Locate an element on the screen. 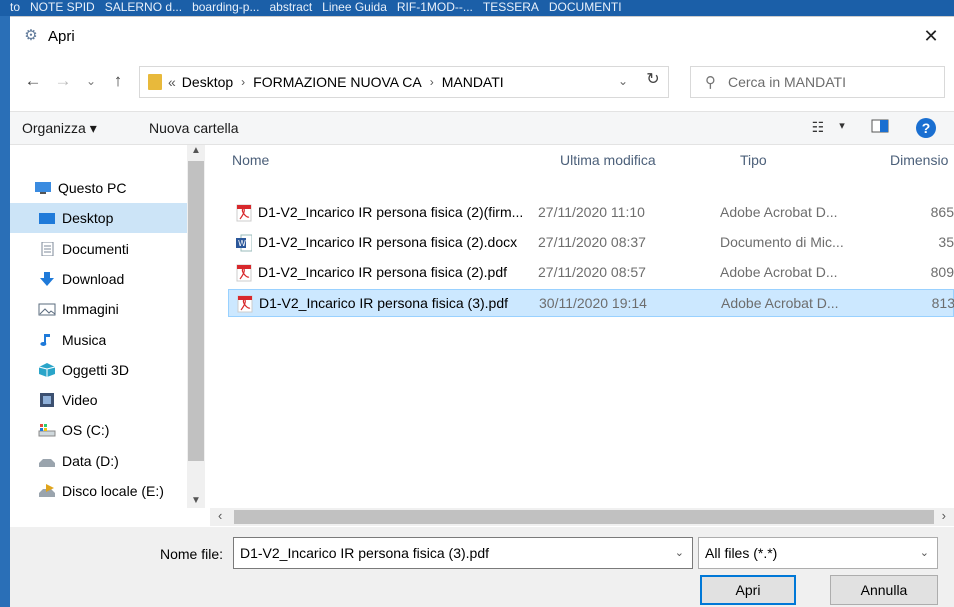 The width and height of the screenshot is (954, 607). search-placeholder: Cerca in MANDATI is located at coordinates (787, 82).